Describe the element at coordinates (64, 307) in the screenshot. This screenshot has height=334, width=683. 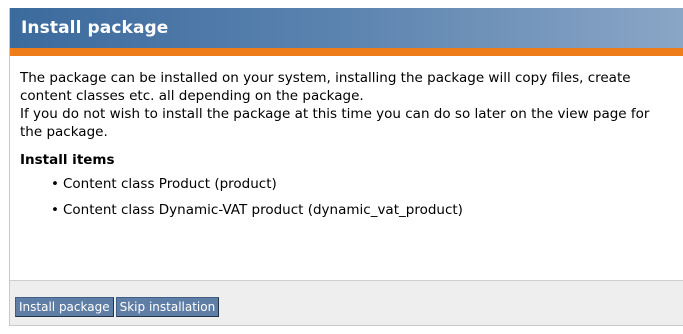
I see `install-package-button: Install package` at that location.